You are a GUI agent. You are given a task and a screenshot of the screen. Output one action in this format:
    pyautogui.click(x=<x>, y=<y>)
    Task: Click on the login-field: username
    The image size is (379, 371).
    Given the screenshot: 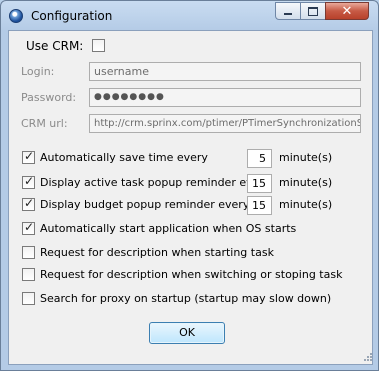 What is the action you would take?
    pyautogui.click(x=225, y=71)
    